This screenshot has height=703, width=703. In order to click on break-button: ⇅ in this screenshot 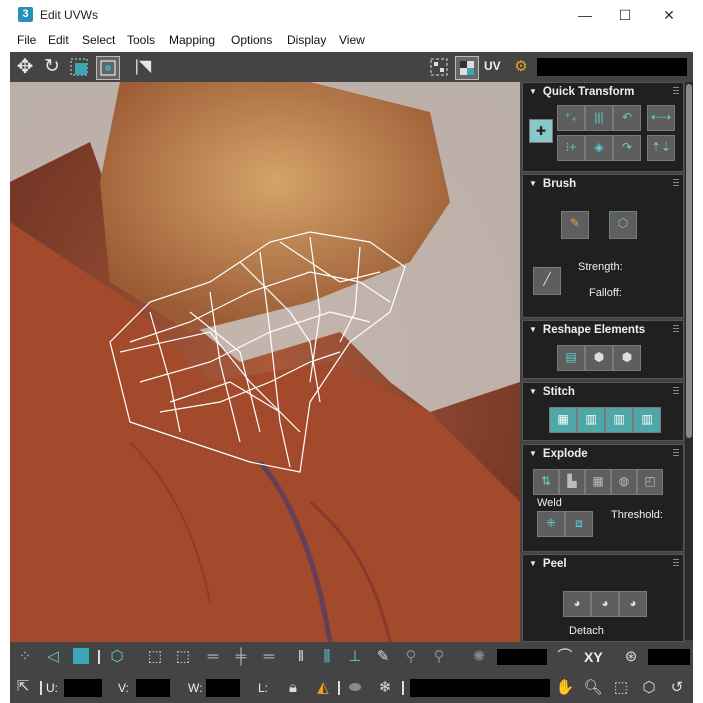, I will do `click(546, 482)`.